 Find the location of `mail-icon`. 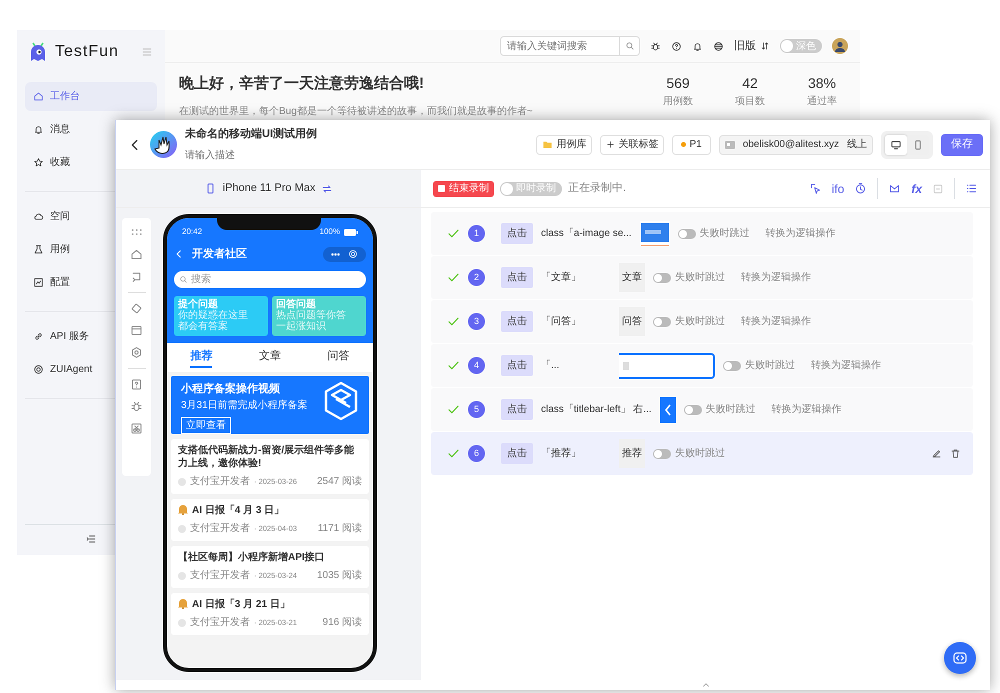

mail-icon is located at coordinates (895, 188).